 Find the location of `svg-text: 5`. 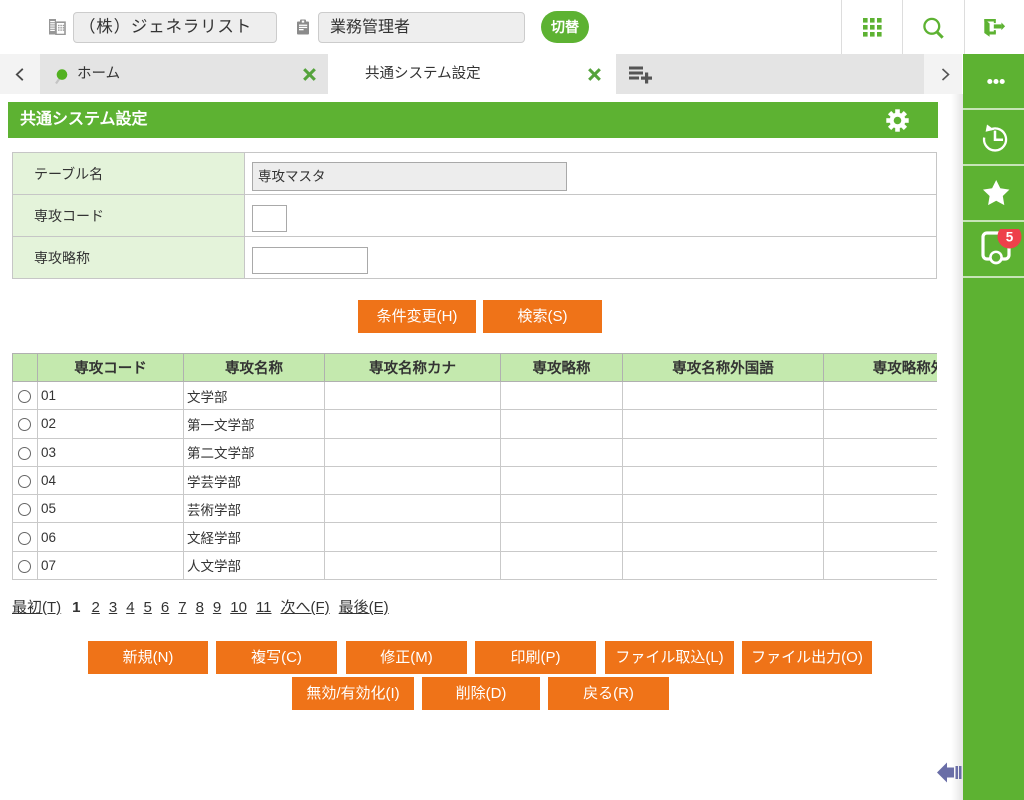

svg-text: 5 is located at coordinates (1010, 236).